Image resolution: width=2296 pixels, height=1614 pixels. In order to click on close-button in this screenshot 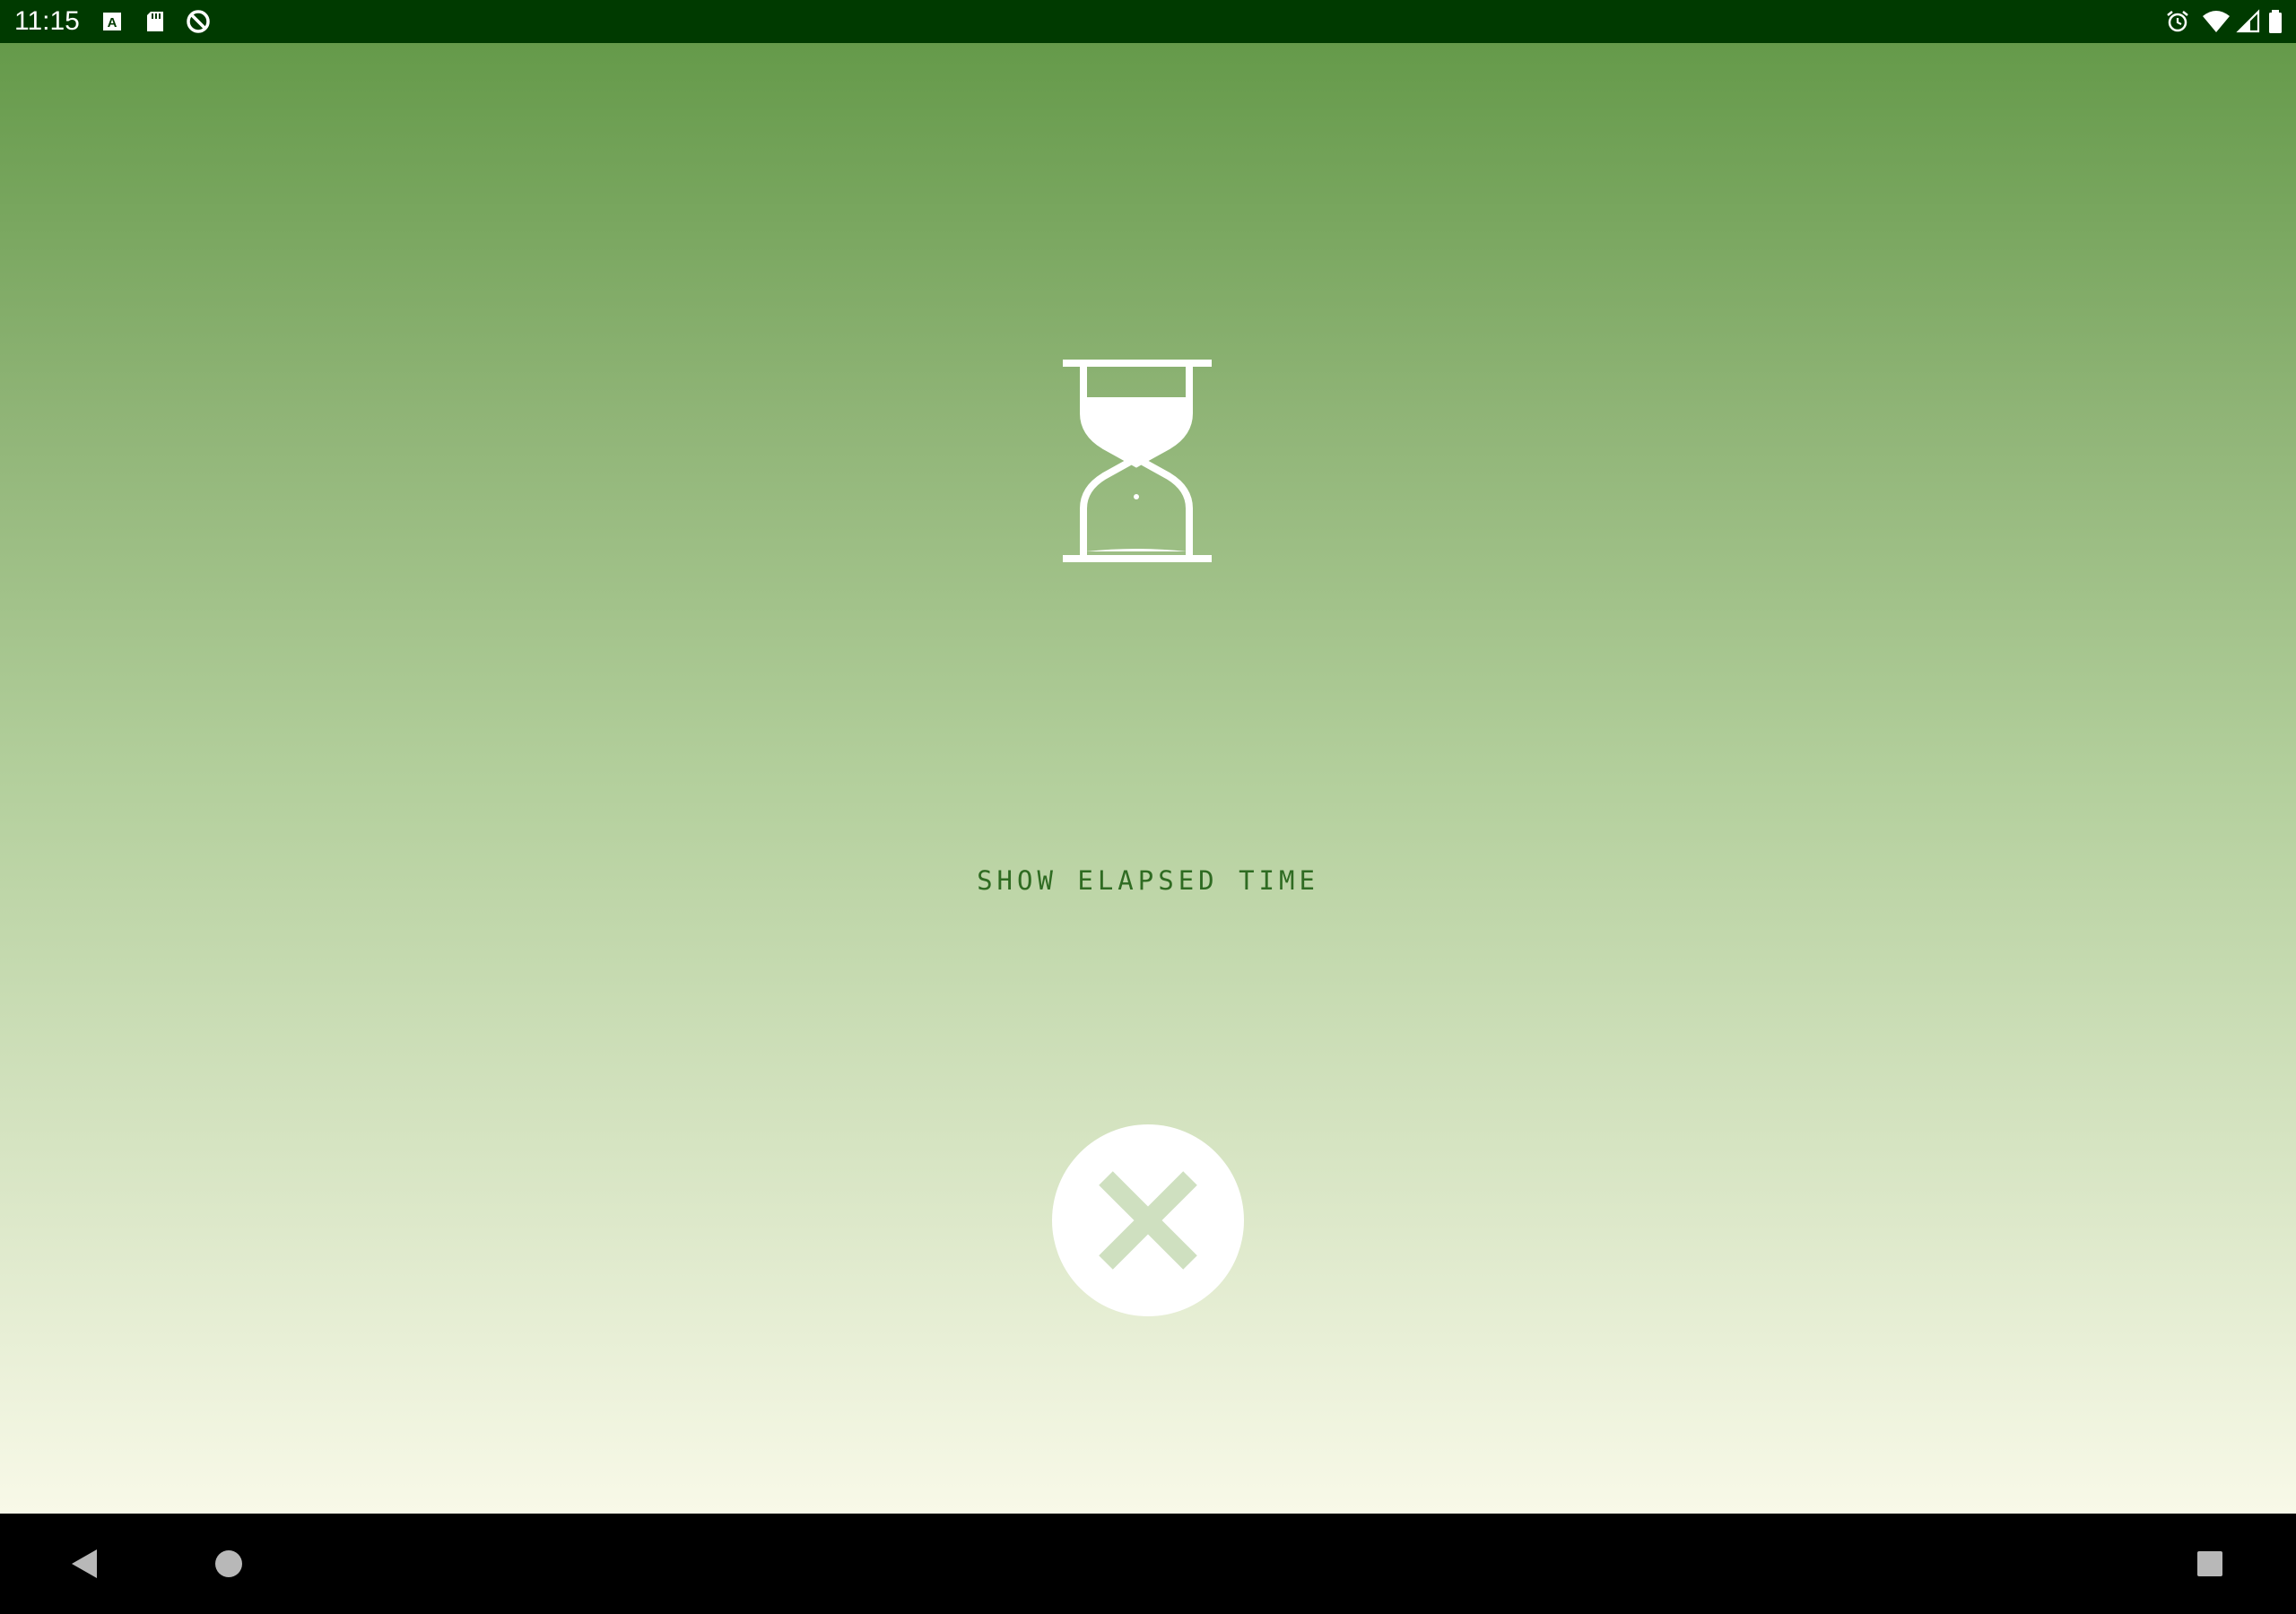, I will do `click(1148, 1220)`.